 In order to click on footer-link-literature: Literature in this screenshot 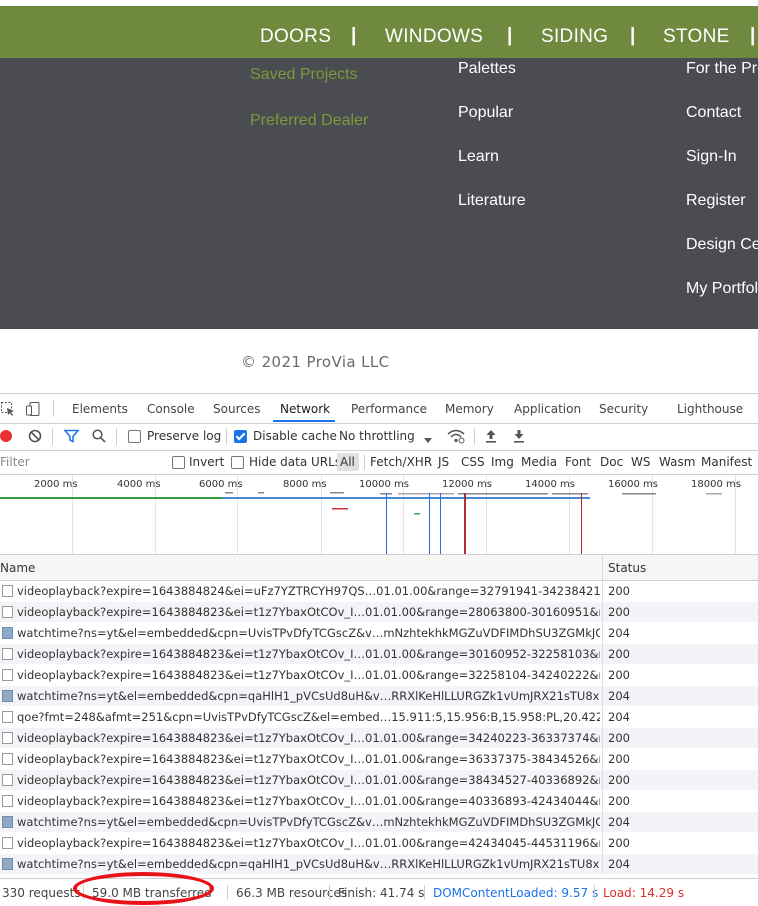, I will do `click(492, 201)`.